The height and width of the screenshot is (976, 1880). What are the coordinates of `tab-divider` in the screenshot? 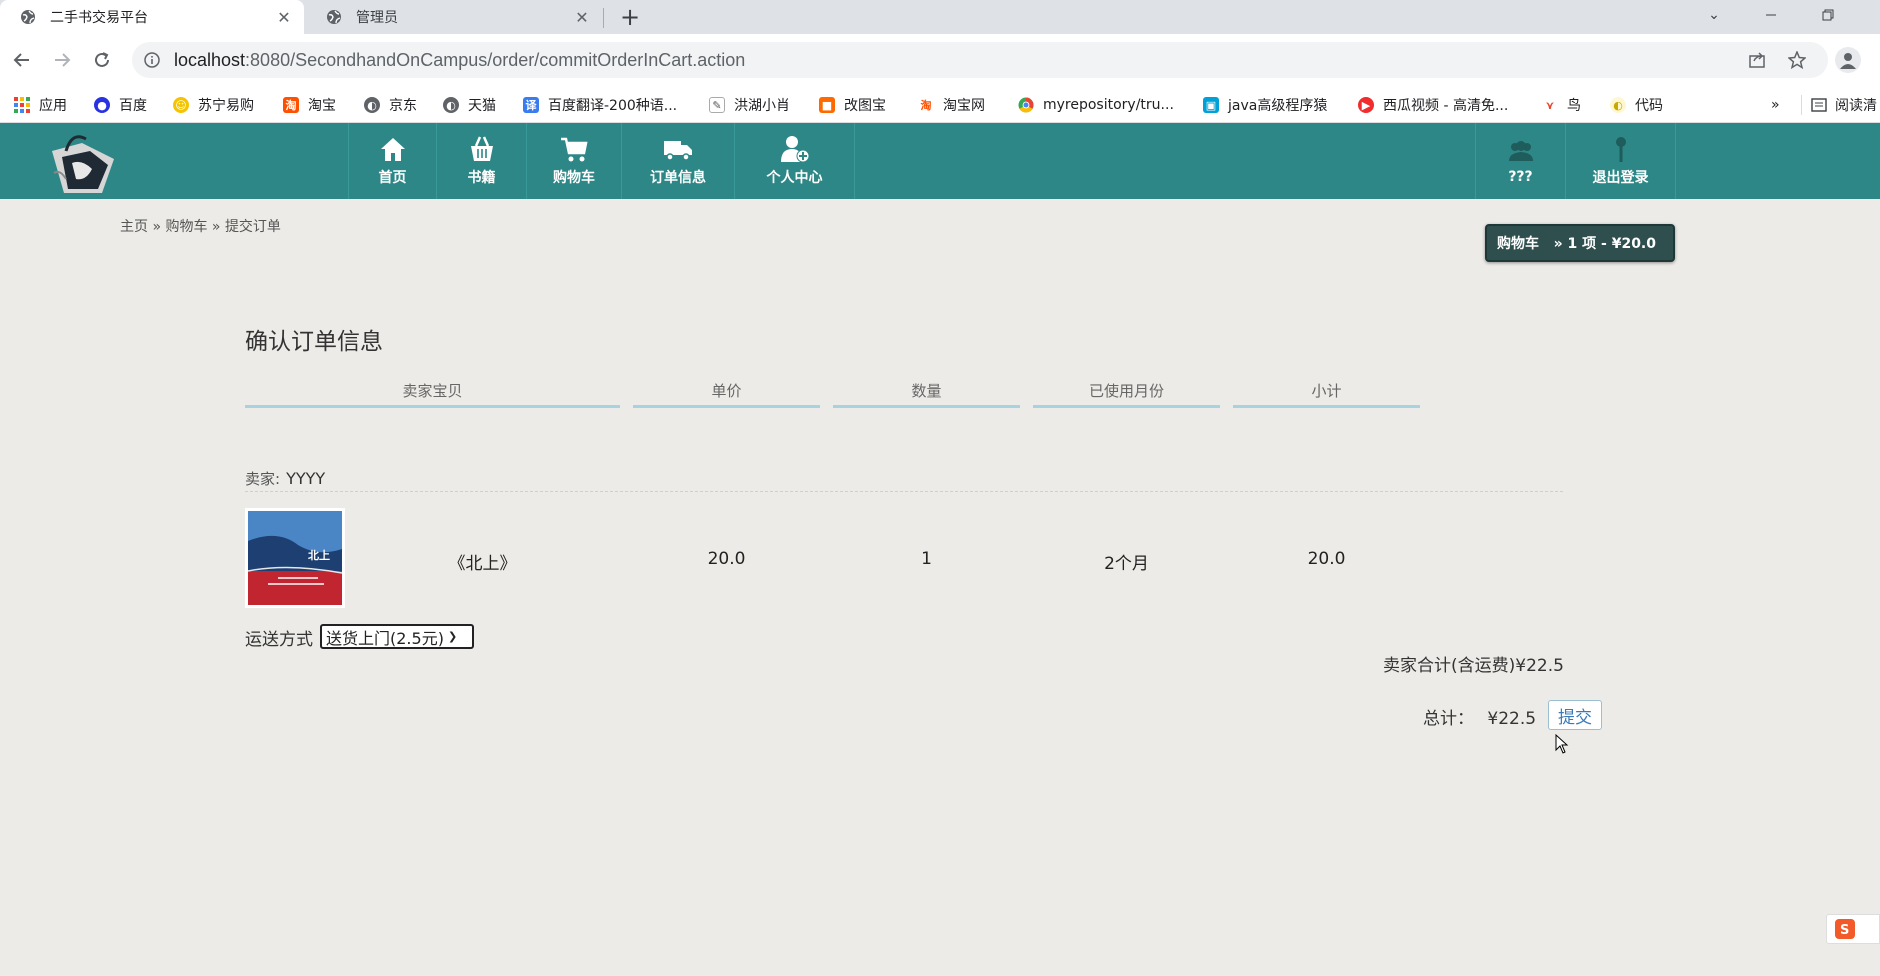 It's located at (603, 18).